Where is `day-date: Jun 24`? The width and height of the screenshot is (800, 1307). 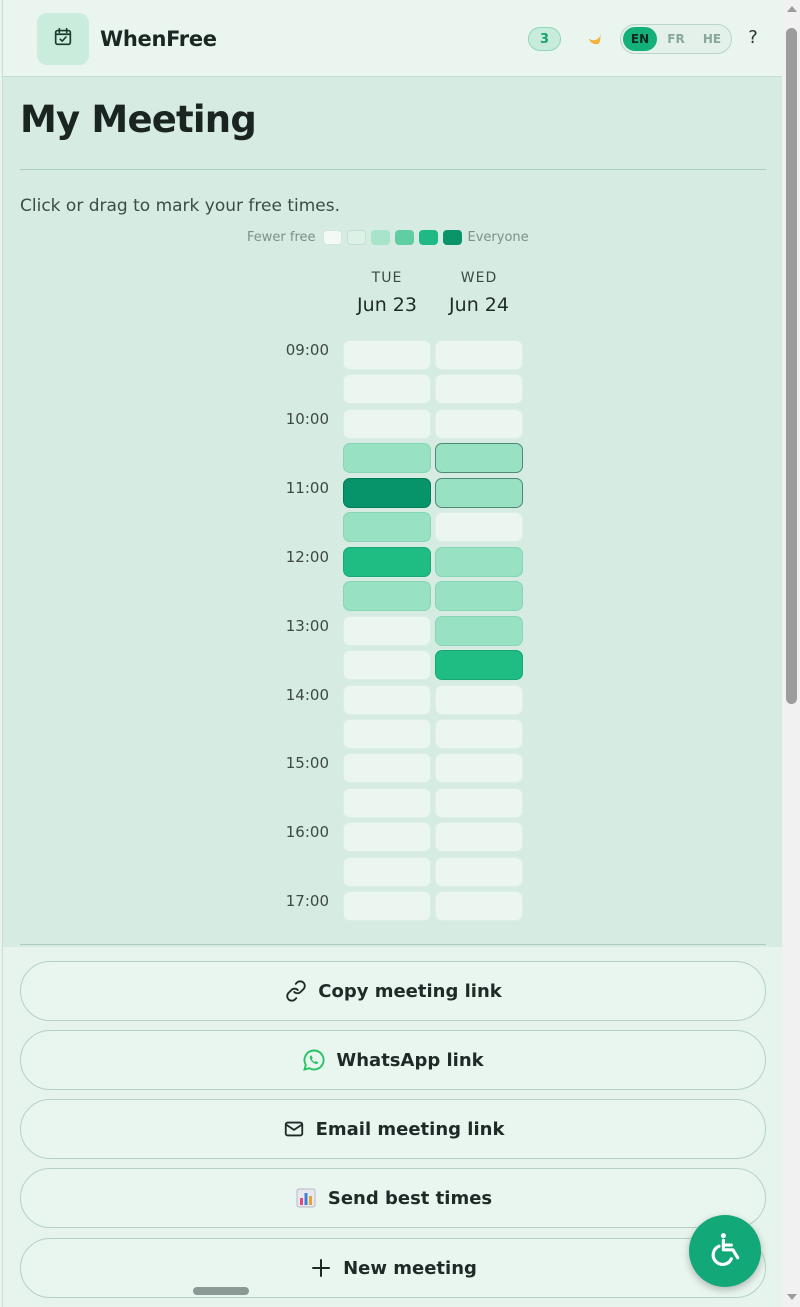 day-date: Jun 24 is located at coordinates (479, 305).